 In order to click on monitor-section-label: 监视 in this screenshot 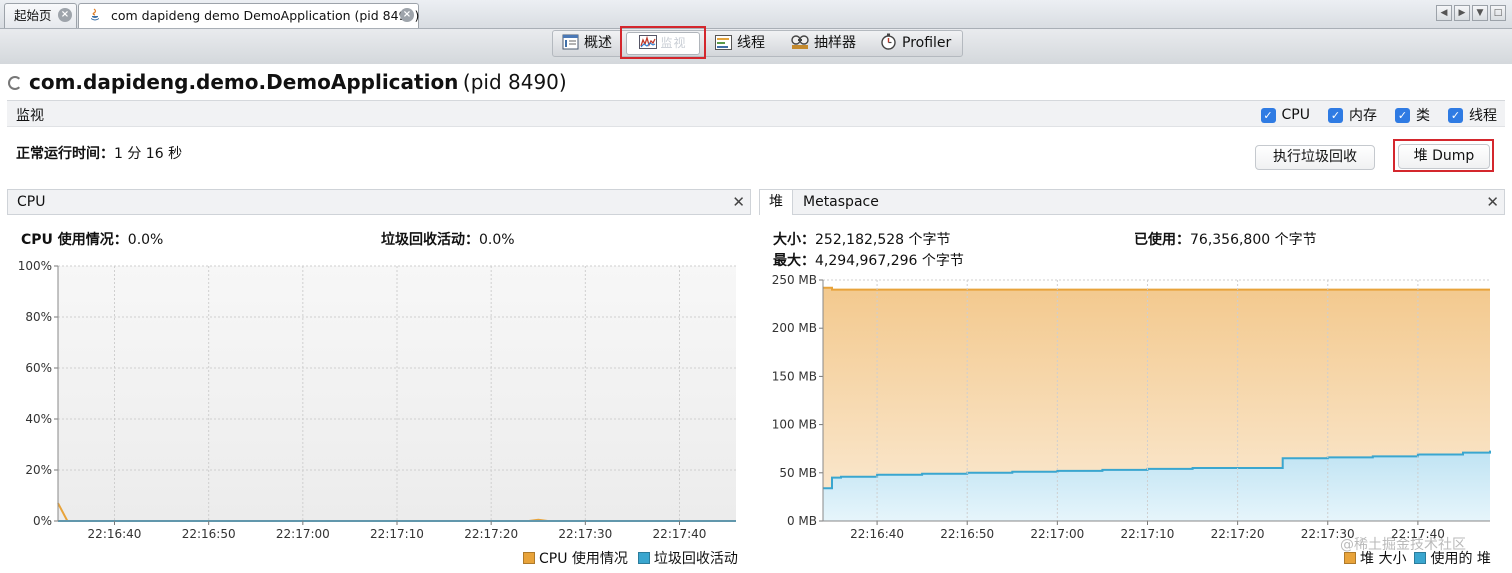, I will do `click(30, 116)`.